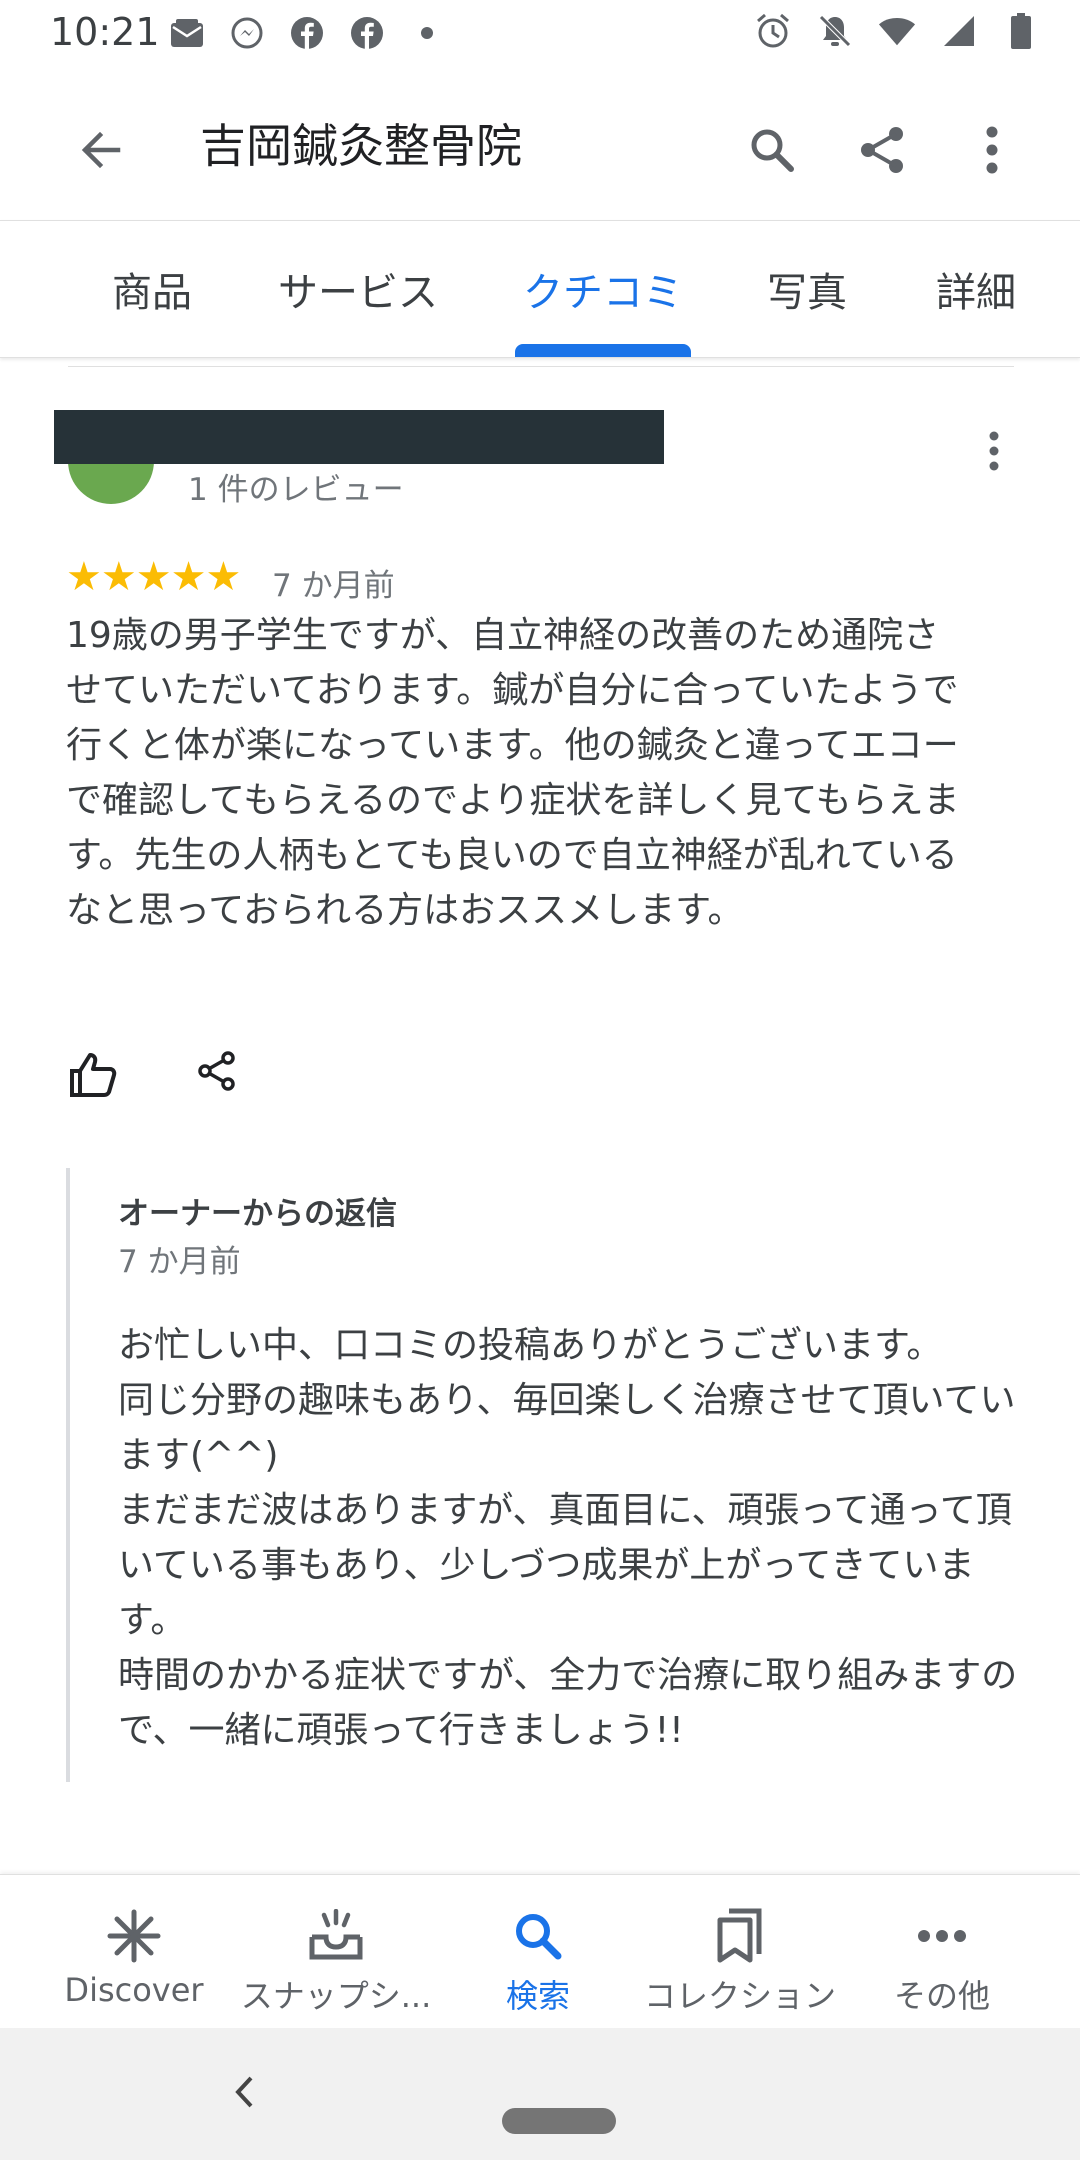 Image resolution: width=1080 pixels, height=2160 pixels. I want to click on tab-bar: 商品 サービス クチコミ 写真 詳細, so click(540, 289).